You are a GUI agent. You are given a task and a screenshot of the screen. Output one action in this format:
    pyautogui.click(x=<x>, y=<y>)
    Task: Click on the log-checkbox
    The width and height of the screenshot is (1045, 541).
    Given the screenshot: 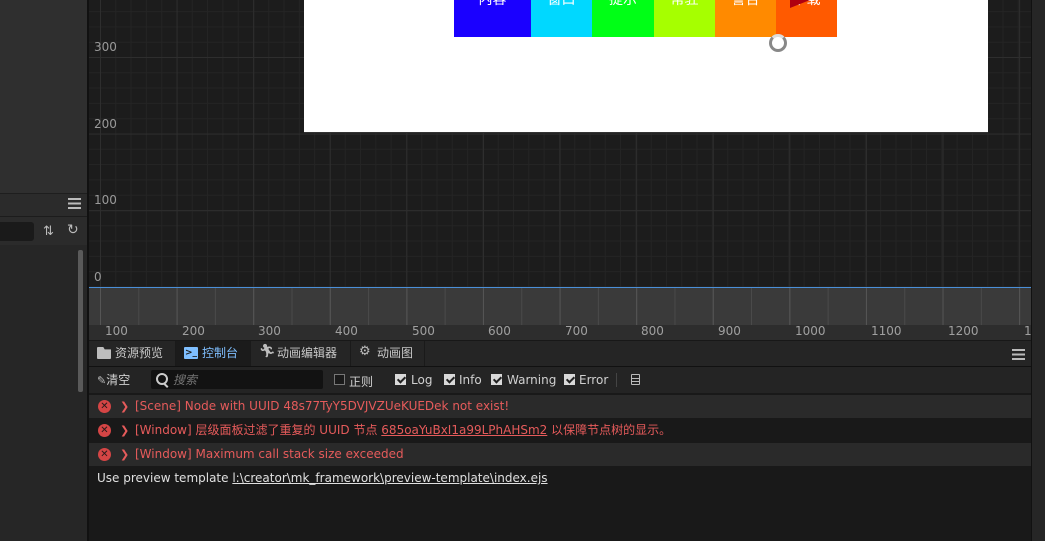 What is the action you would take?
    pyautogui.click(x=400, y=379)
    